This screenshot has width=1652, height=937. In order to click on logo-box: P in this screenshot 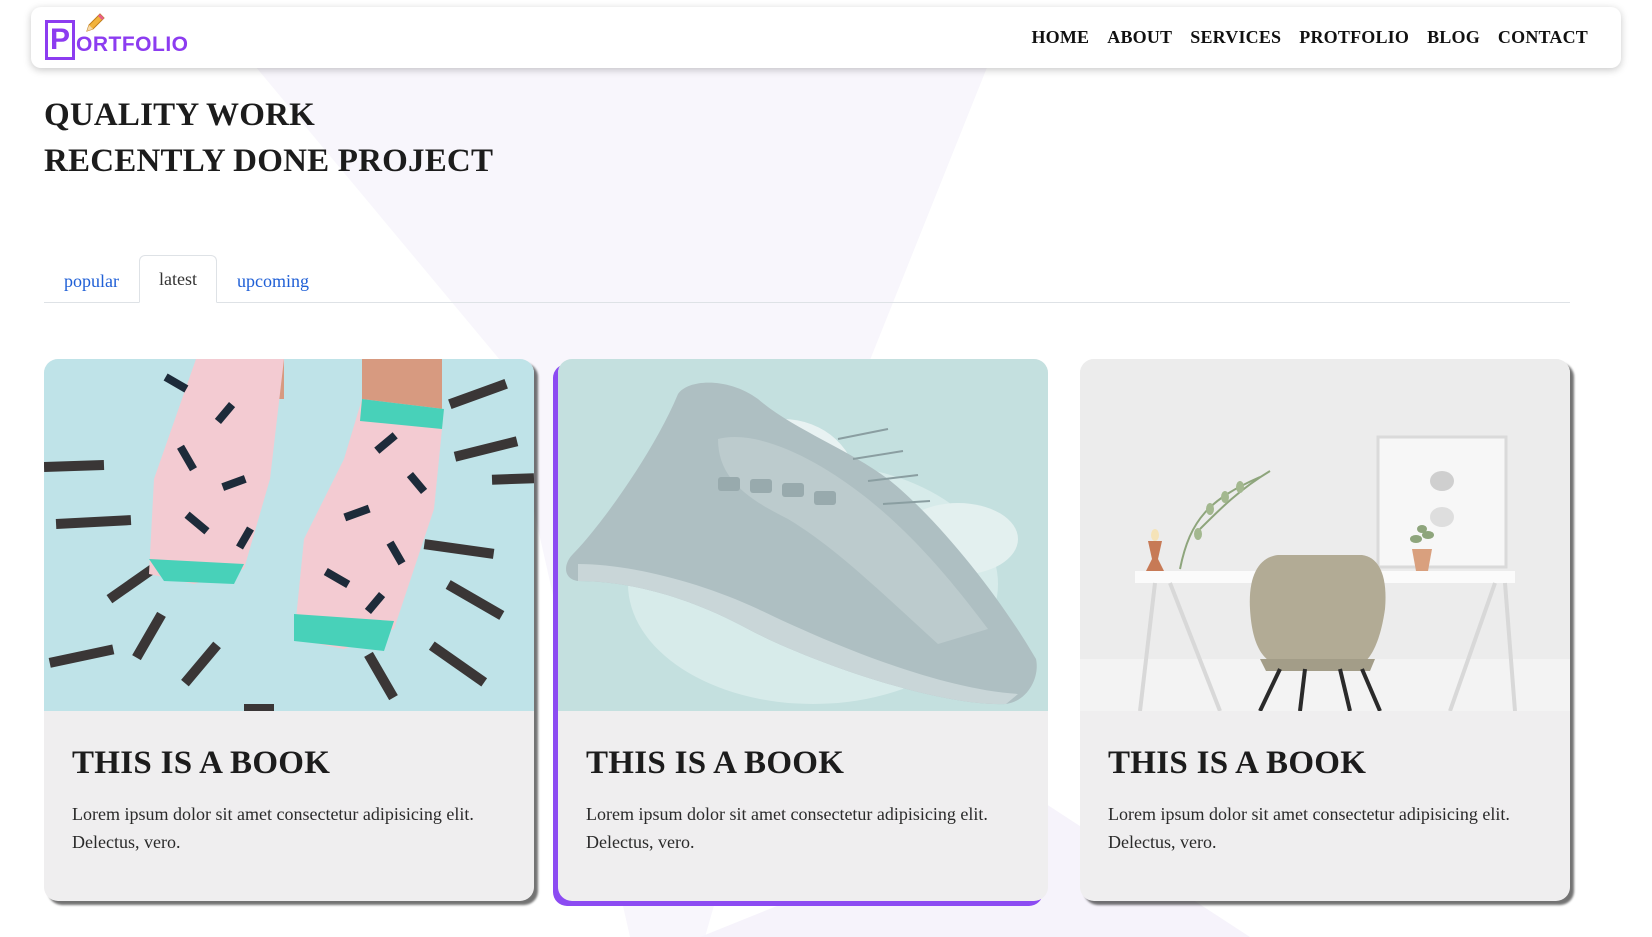, I will do `click(60, 39)`.